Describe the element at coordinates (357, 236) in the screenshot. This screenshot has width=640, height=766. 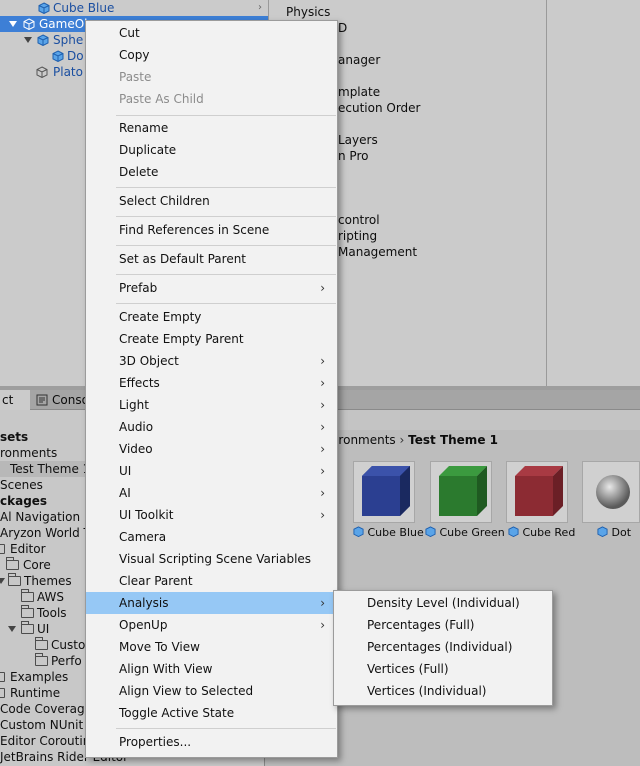
I see `settings-item: ripting` at that location.